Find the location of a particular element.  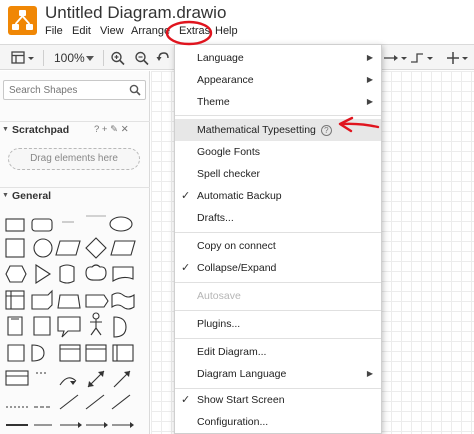

undo-icon is located at coordinates (162, 56).